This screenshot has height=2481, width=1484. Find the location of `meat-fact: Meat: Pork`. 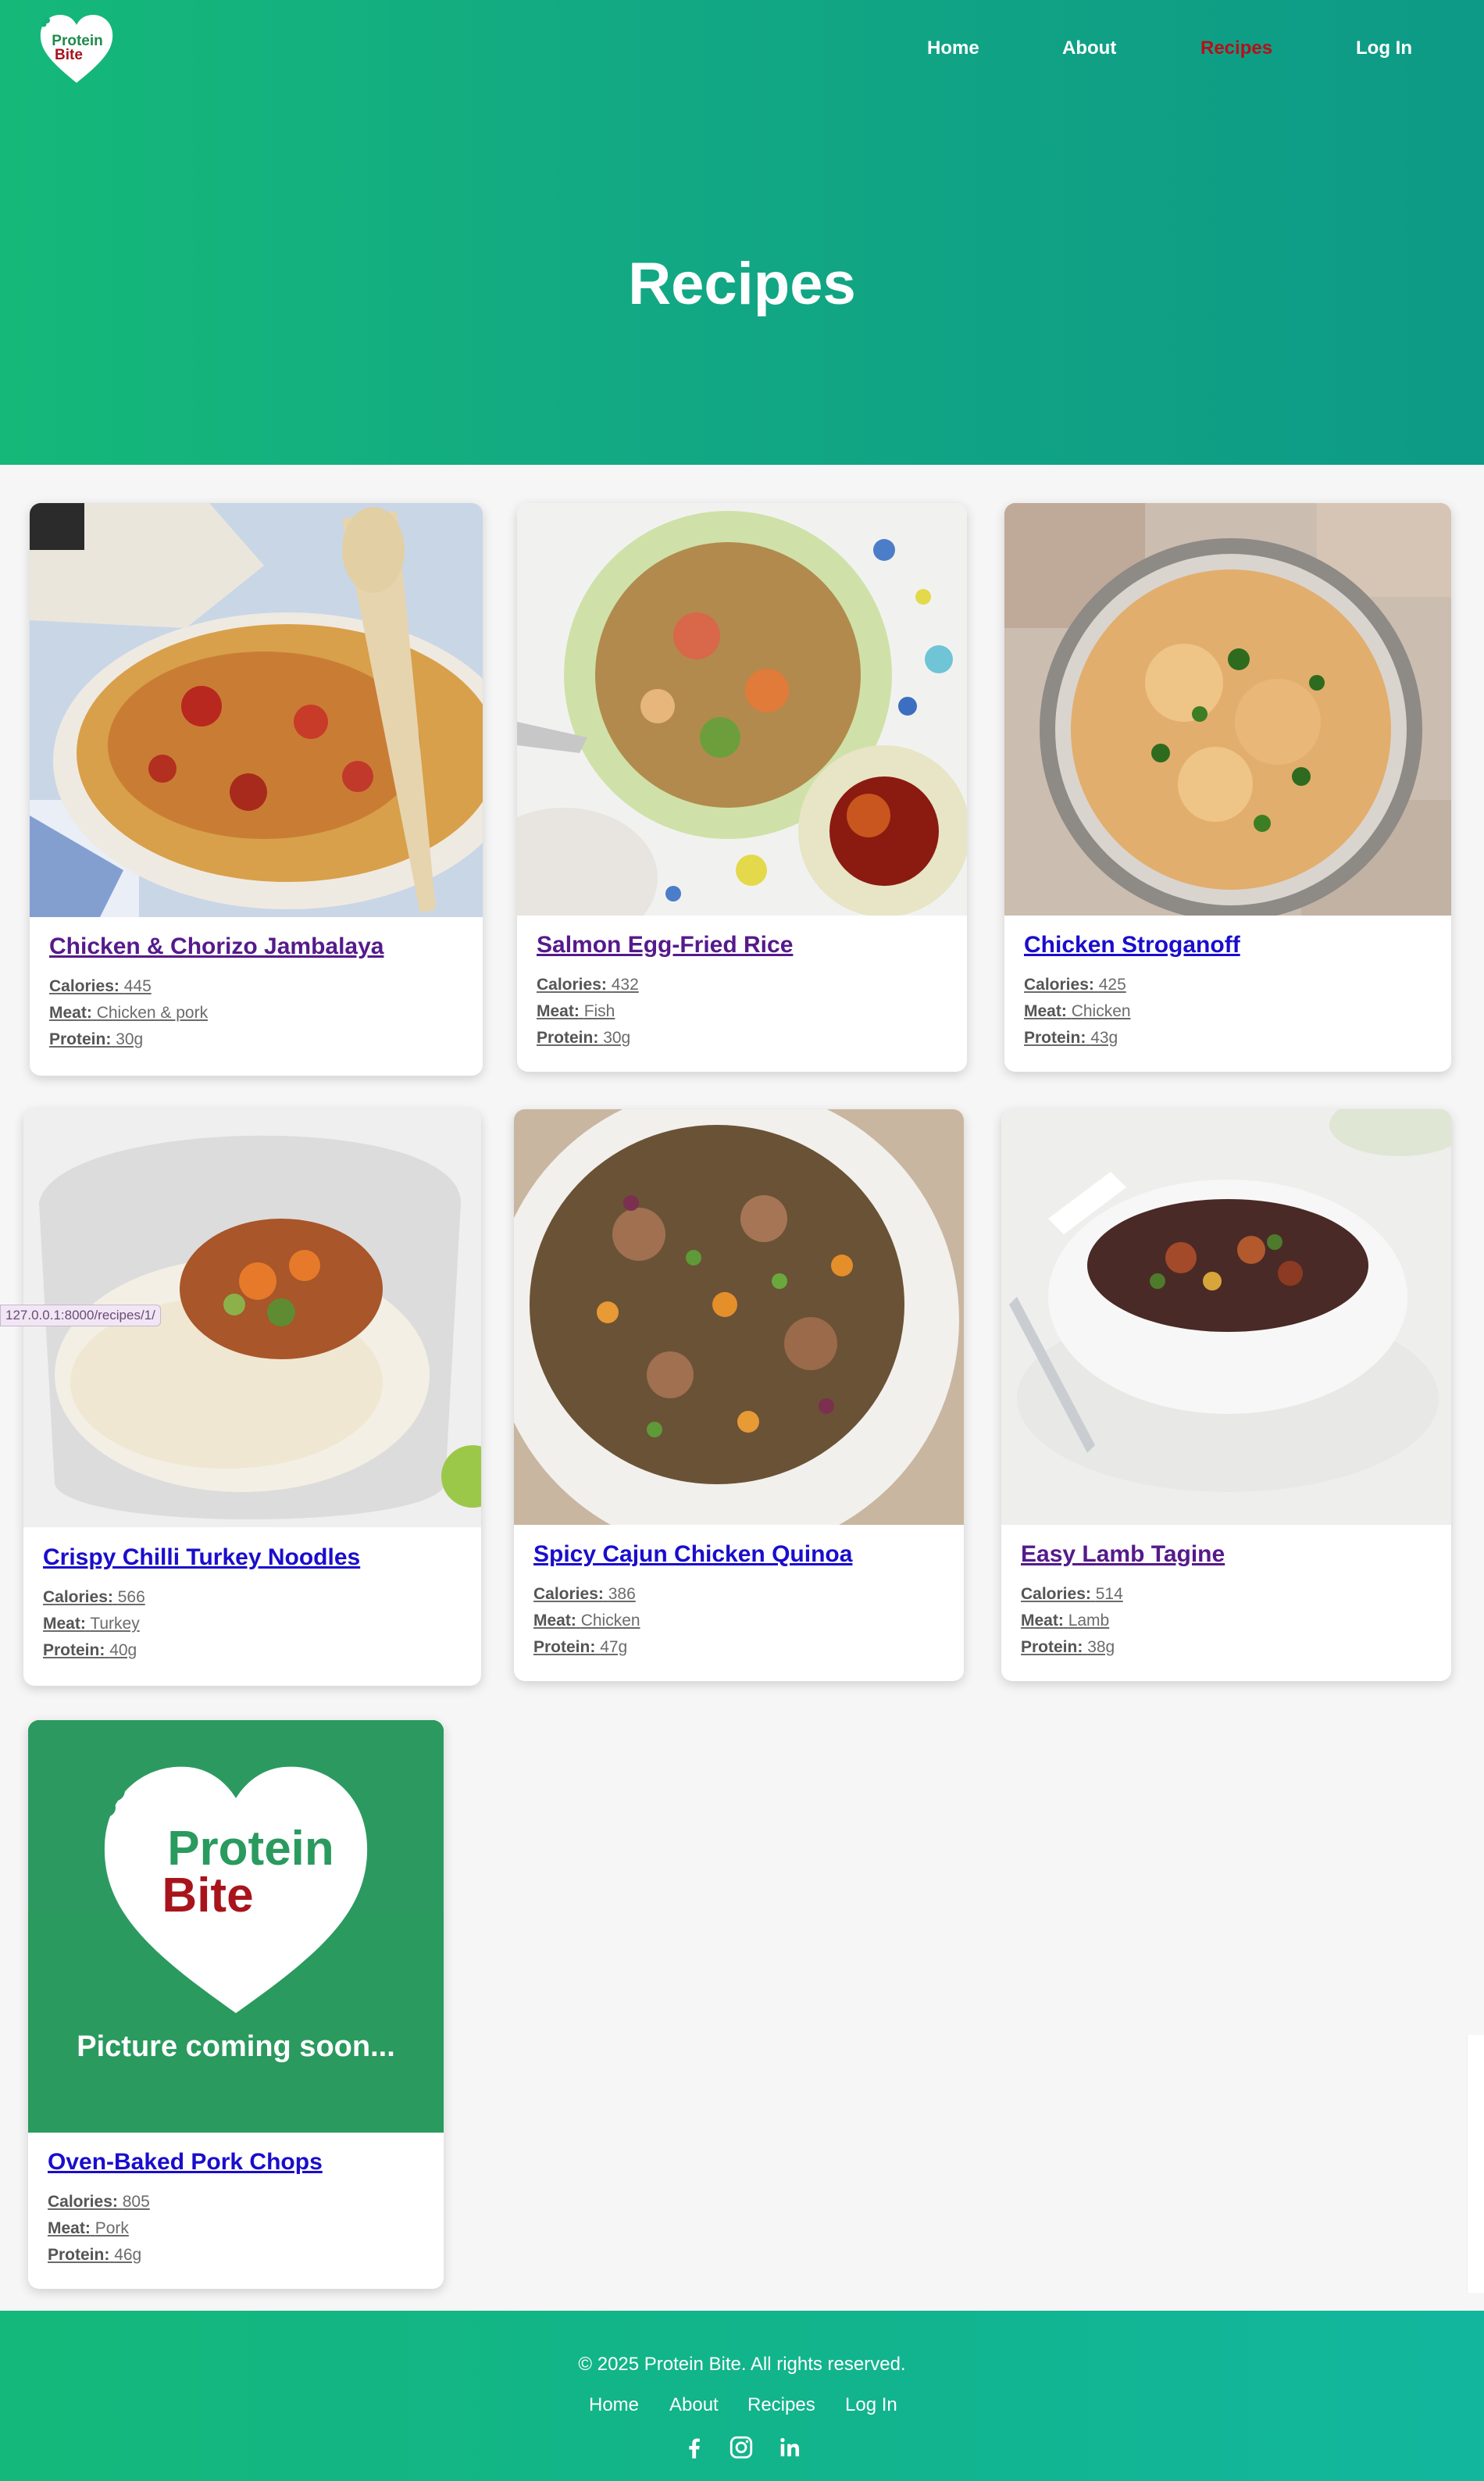

meat-fact: Meat: Pork is located at coordinates (246, 2228).